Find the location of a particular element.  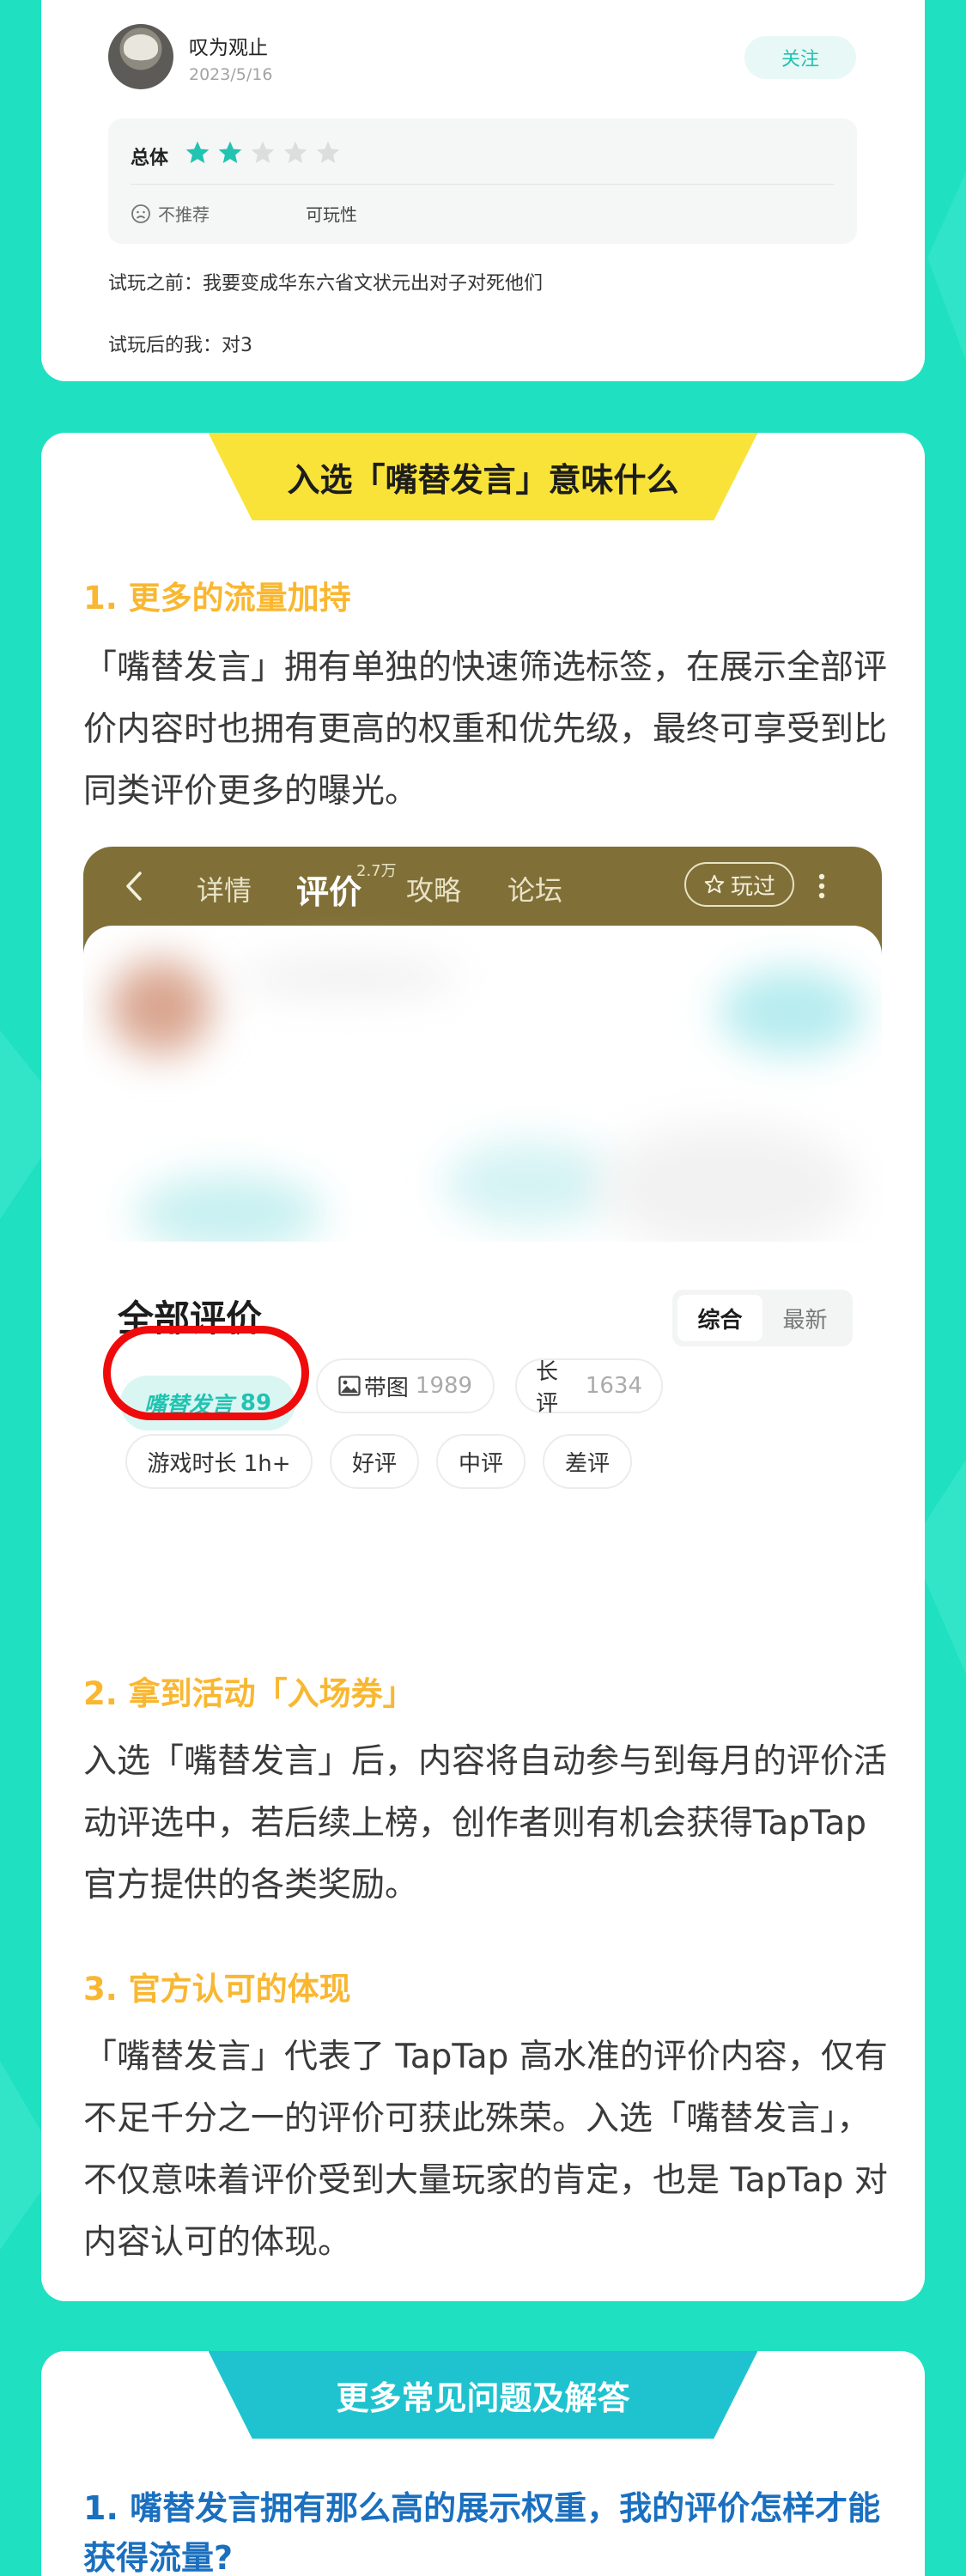

avatar is located at coordinates (140, 56).